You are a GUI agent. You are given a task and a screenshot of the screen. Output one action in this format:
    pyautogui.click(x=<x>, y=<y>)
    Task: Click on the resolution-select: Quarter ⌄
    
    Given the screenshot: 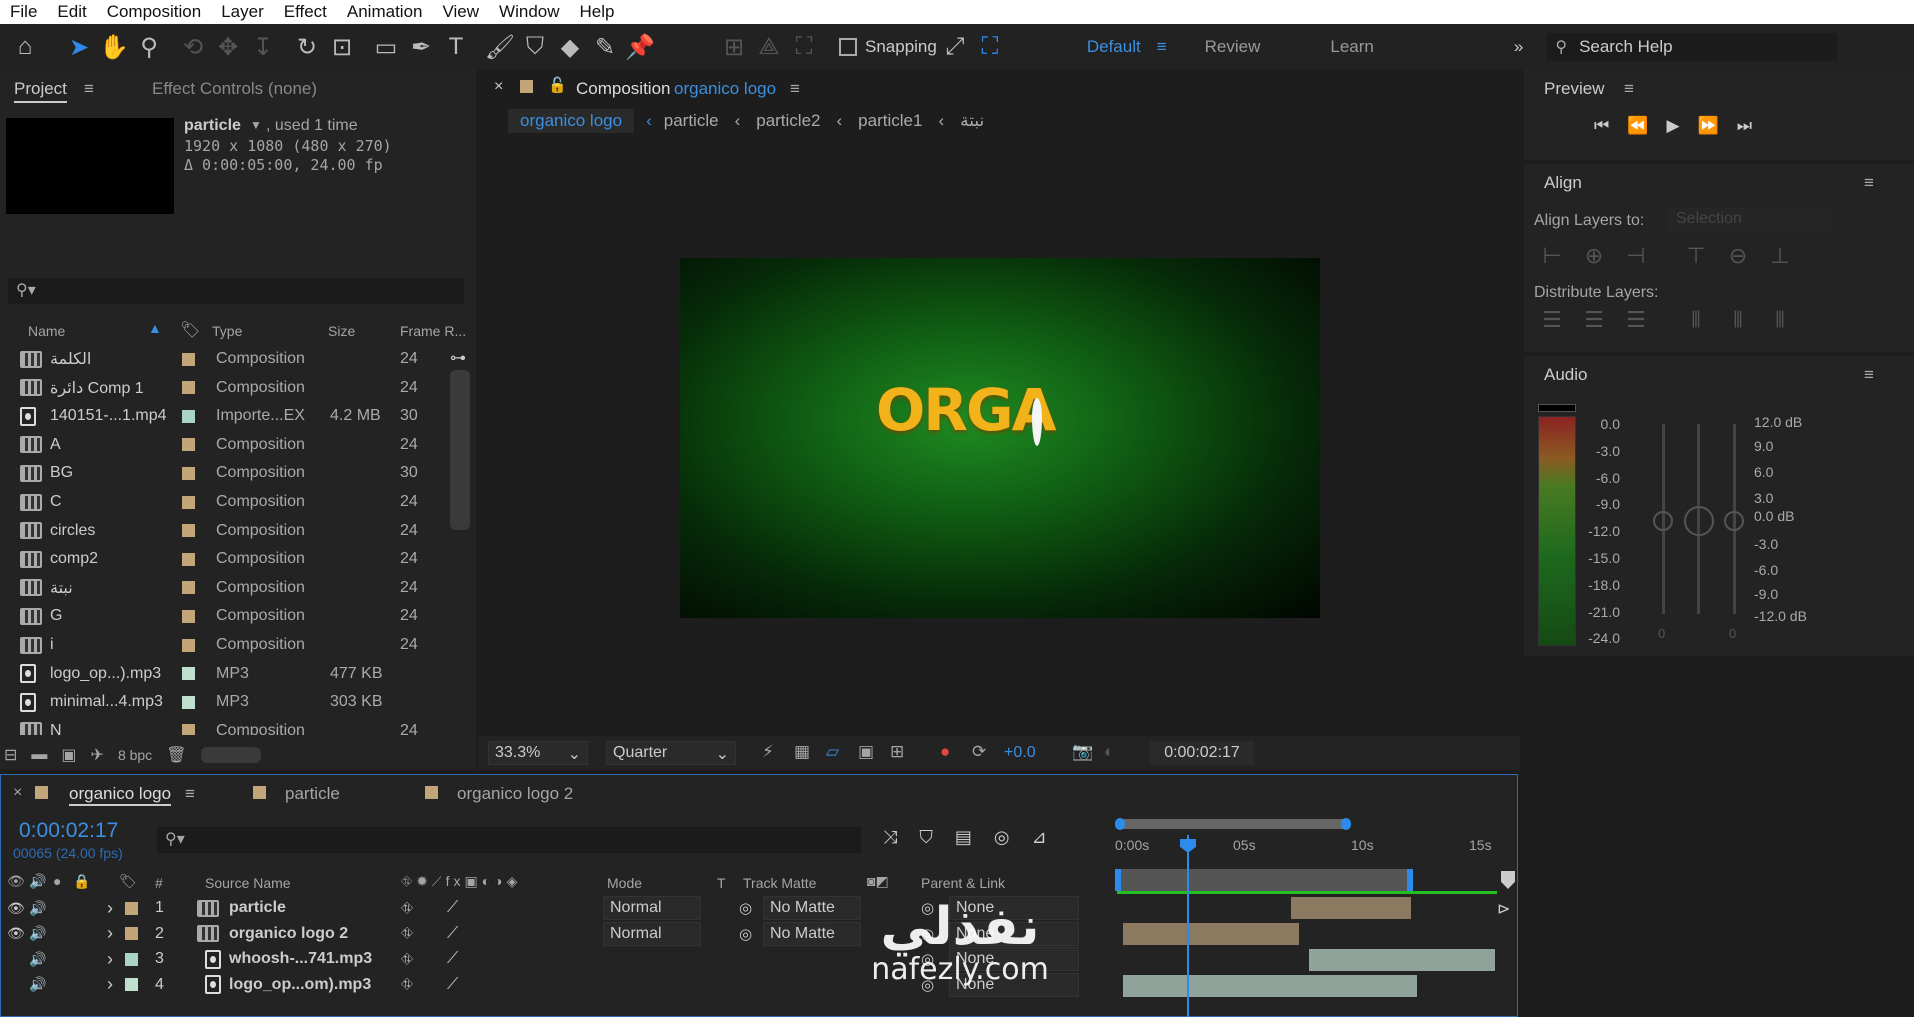 What is the action you would take?
    pyautogui.click(x=671, y=753)
    